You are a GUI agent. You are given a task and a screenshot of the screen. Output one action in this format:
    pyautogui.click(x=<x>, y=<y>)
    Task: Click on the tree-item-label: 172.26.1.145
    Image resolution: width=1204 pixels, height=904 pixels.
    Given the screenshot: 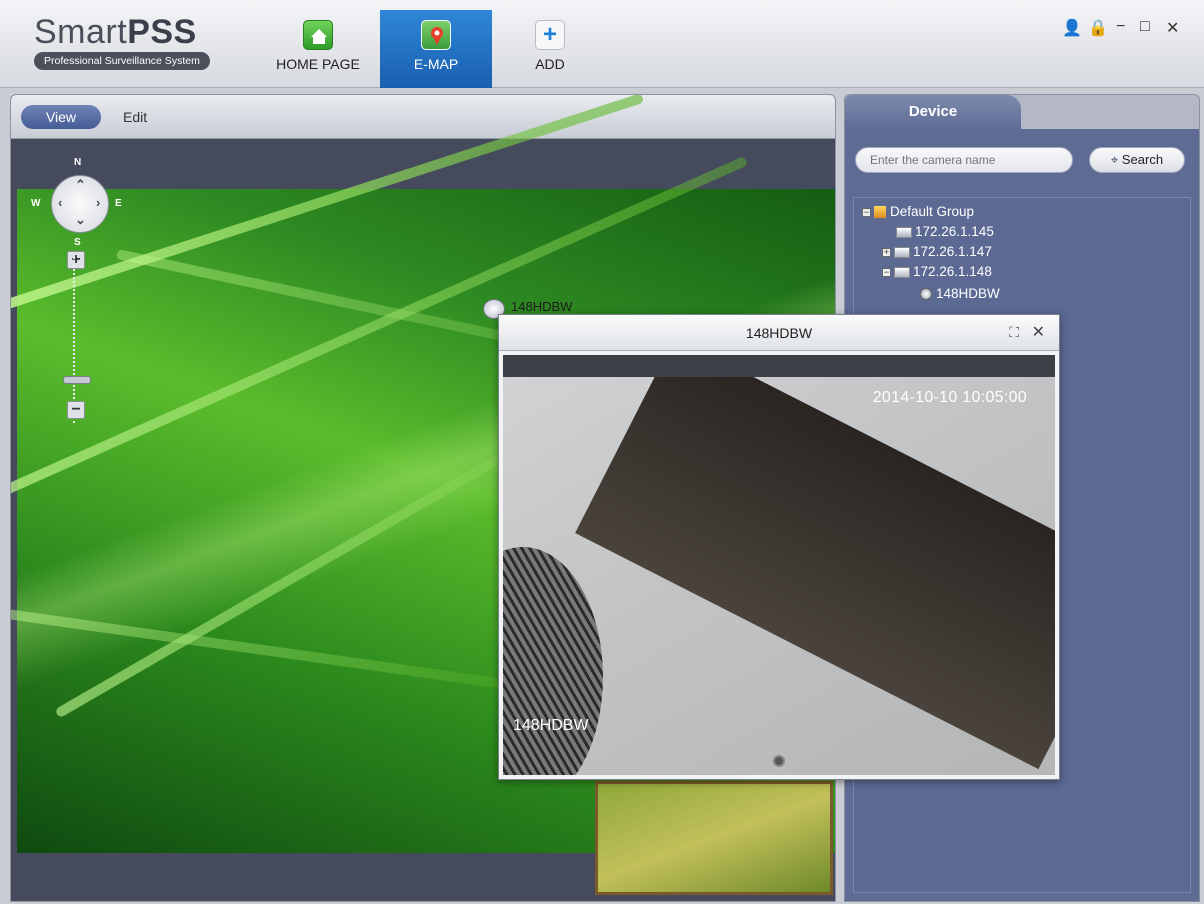 What is the action you would take?
    pyautogui.click(x=954, y=231)
    